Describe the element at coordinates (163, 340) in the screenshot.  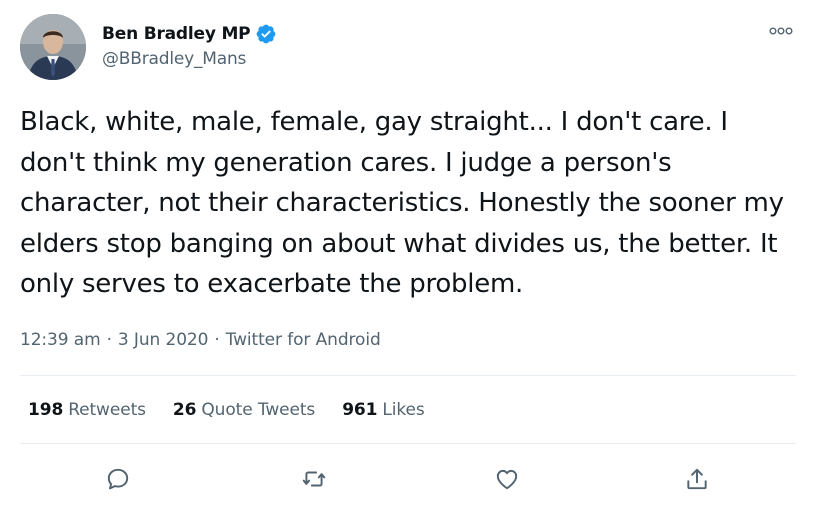
I see `tweet-date: 3 Jun 2020` at that location.